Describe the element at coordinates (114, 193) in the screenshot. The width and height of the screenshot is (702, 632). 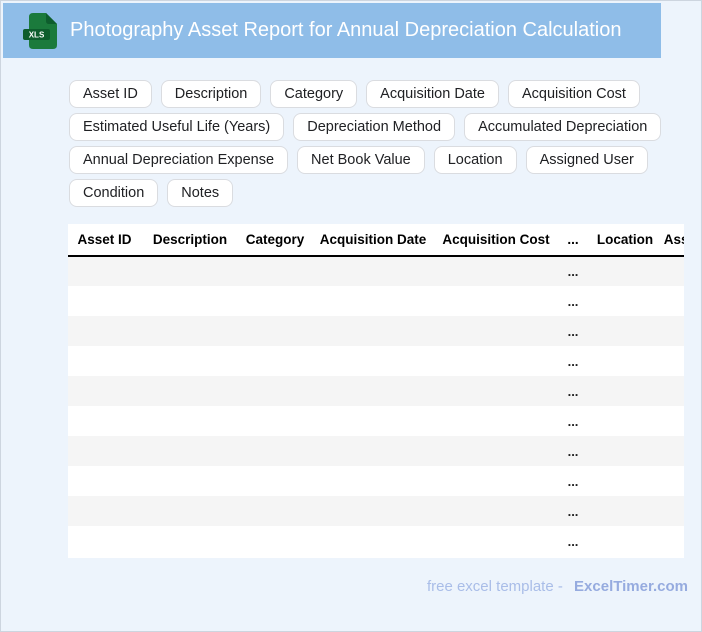
I see `column-chip: Condition` at that location.